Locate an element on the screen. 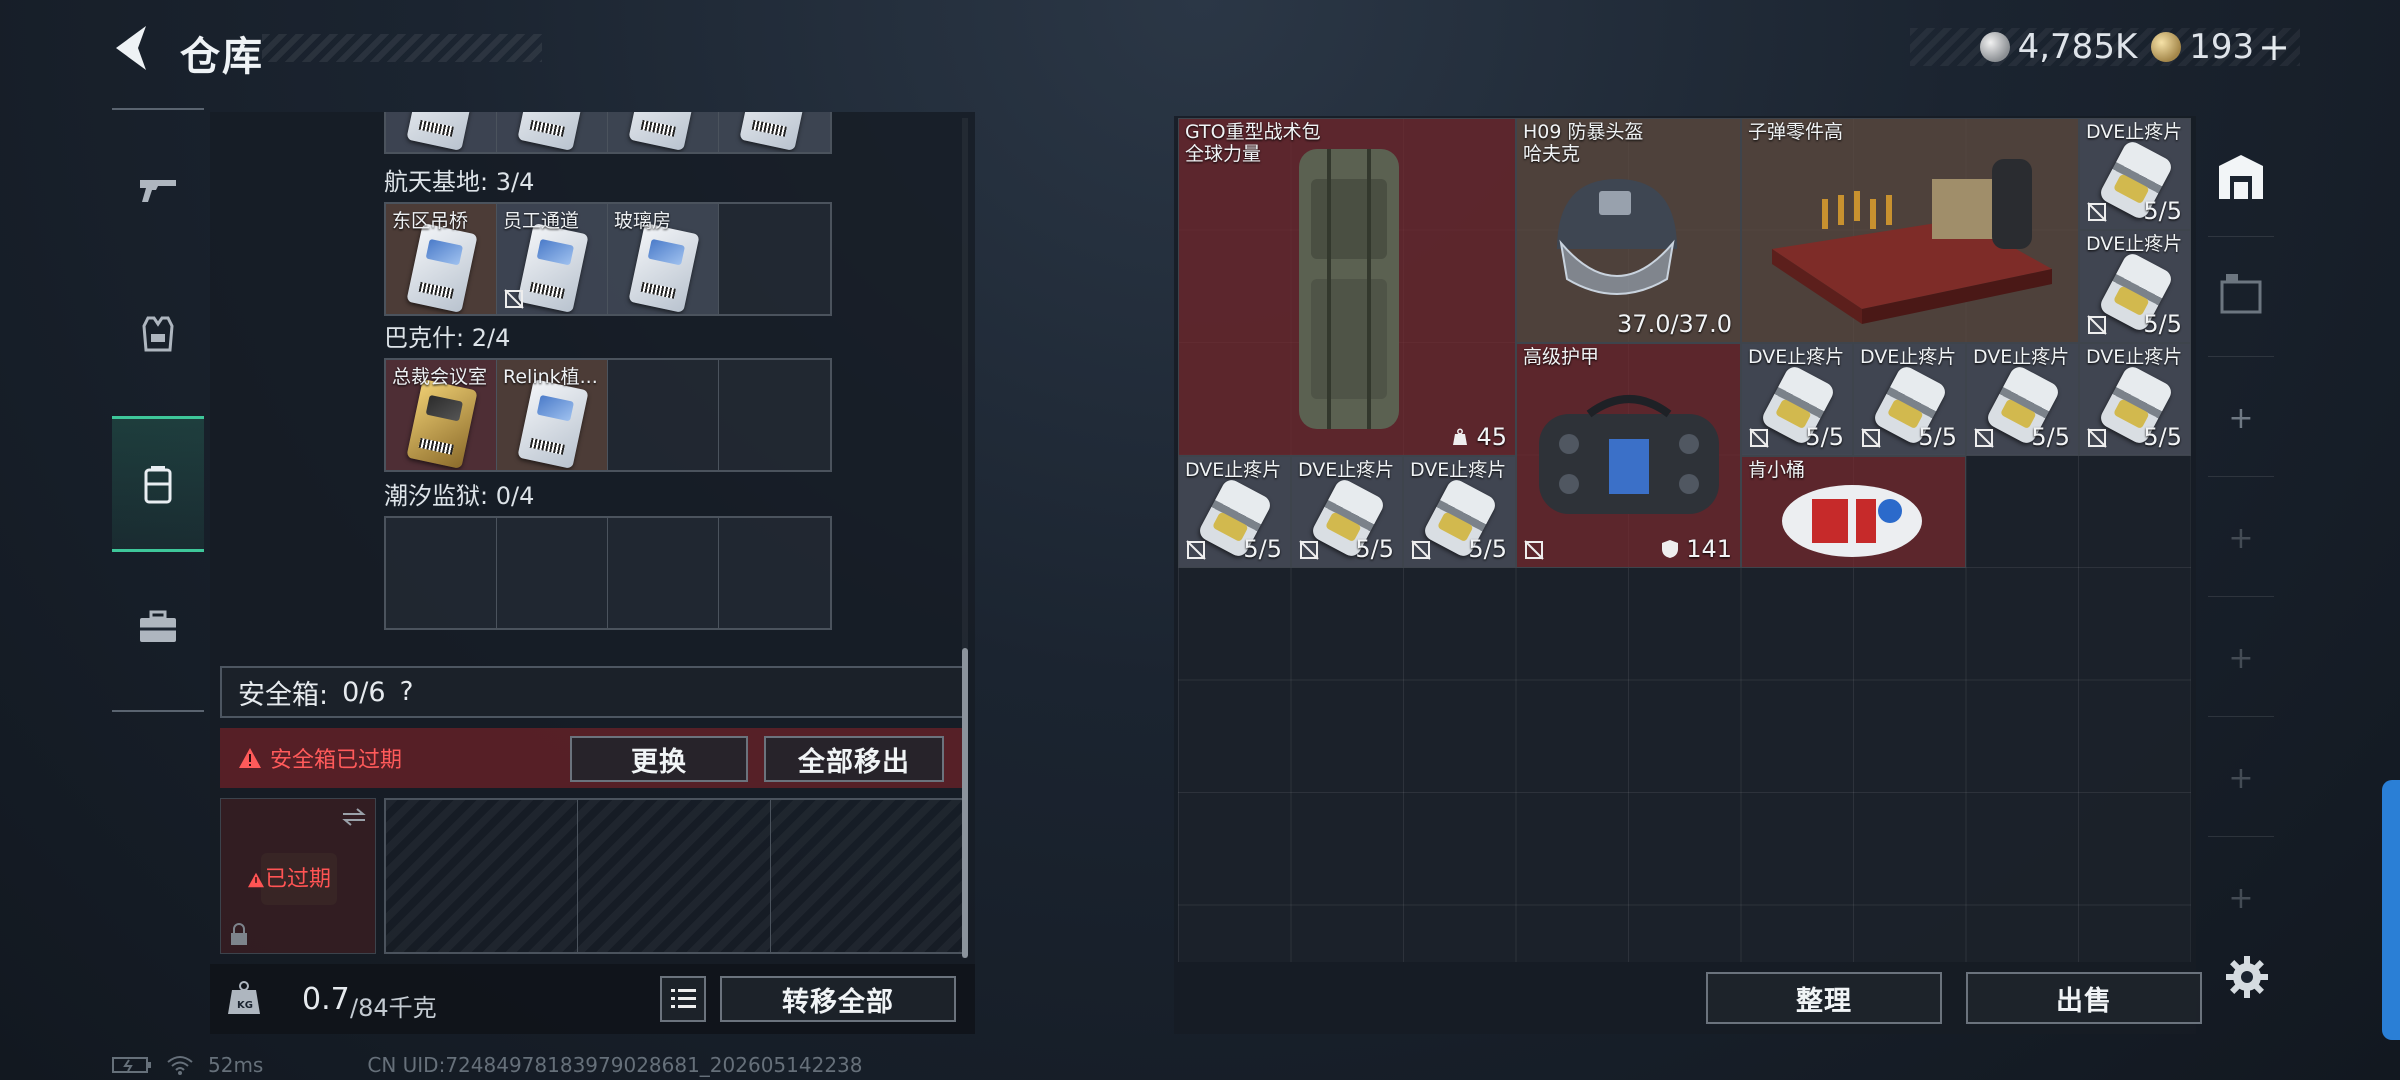 Image resolution: width=2400 pixels, height=1080 pixels. keycard-grid-space-base: 东区吊桥 员工通道 玻璃房 is located at coordinates (608, 259).